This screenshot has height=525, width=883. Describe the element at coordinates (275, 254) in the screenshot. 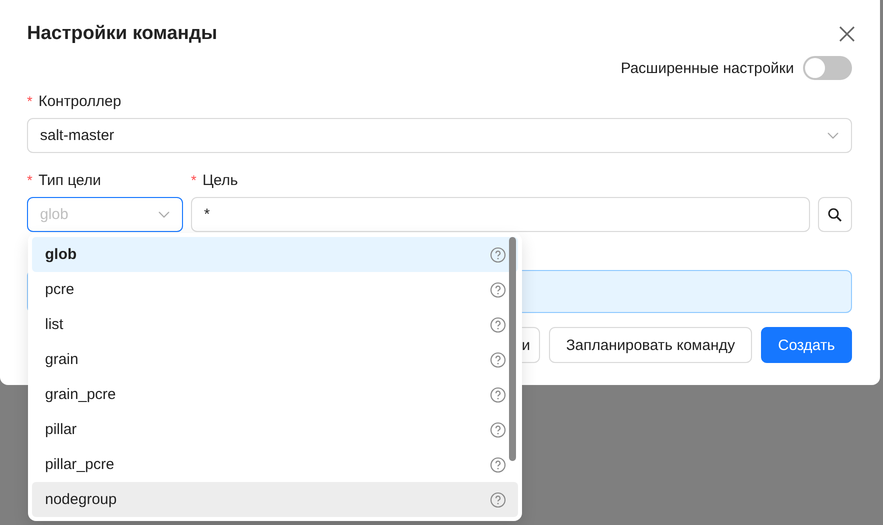

I see `dropdown-option: glob` at that location.